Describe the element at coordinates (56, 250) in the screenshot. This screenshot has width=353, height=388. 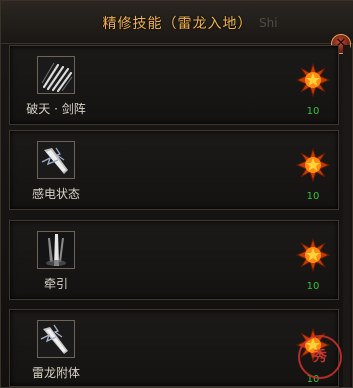
I see `traction-icon` at that location.